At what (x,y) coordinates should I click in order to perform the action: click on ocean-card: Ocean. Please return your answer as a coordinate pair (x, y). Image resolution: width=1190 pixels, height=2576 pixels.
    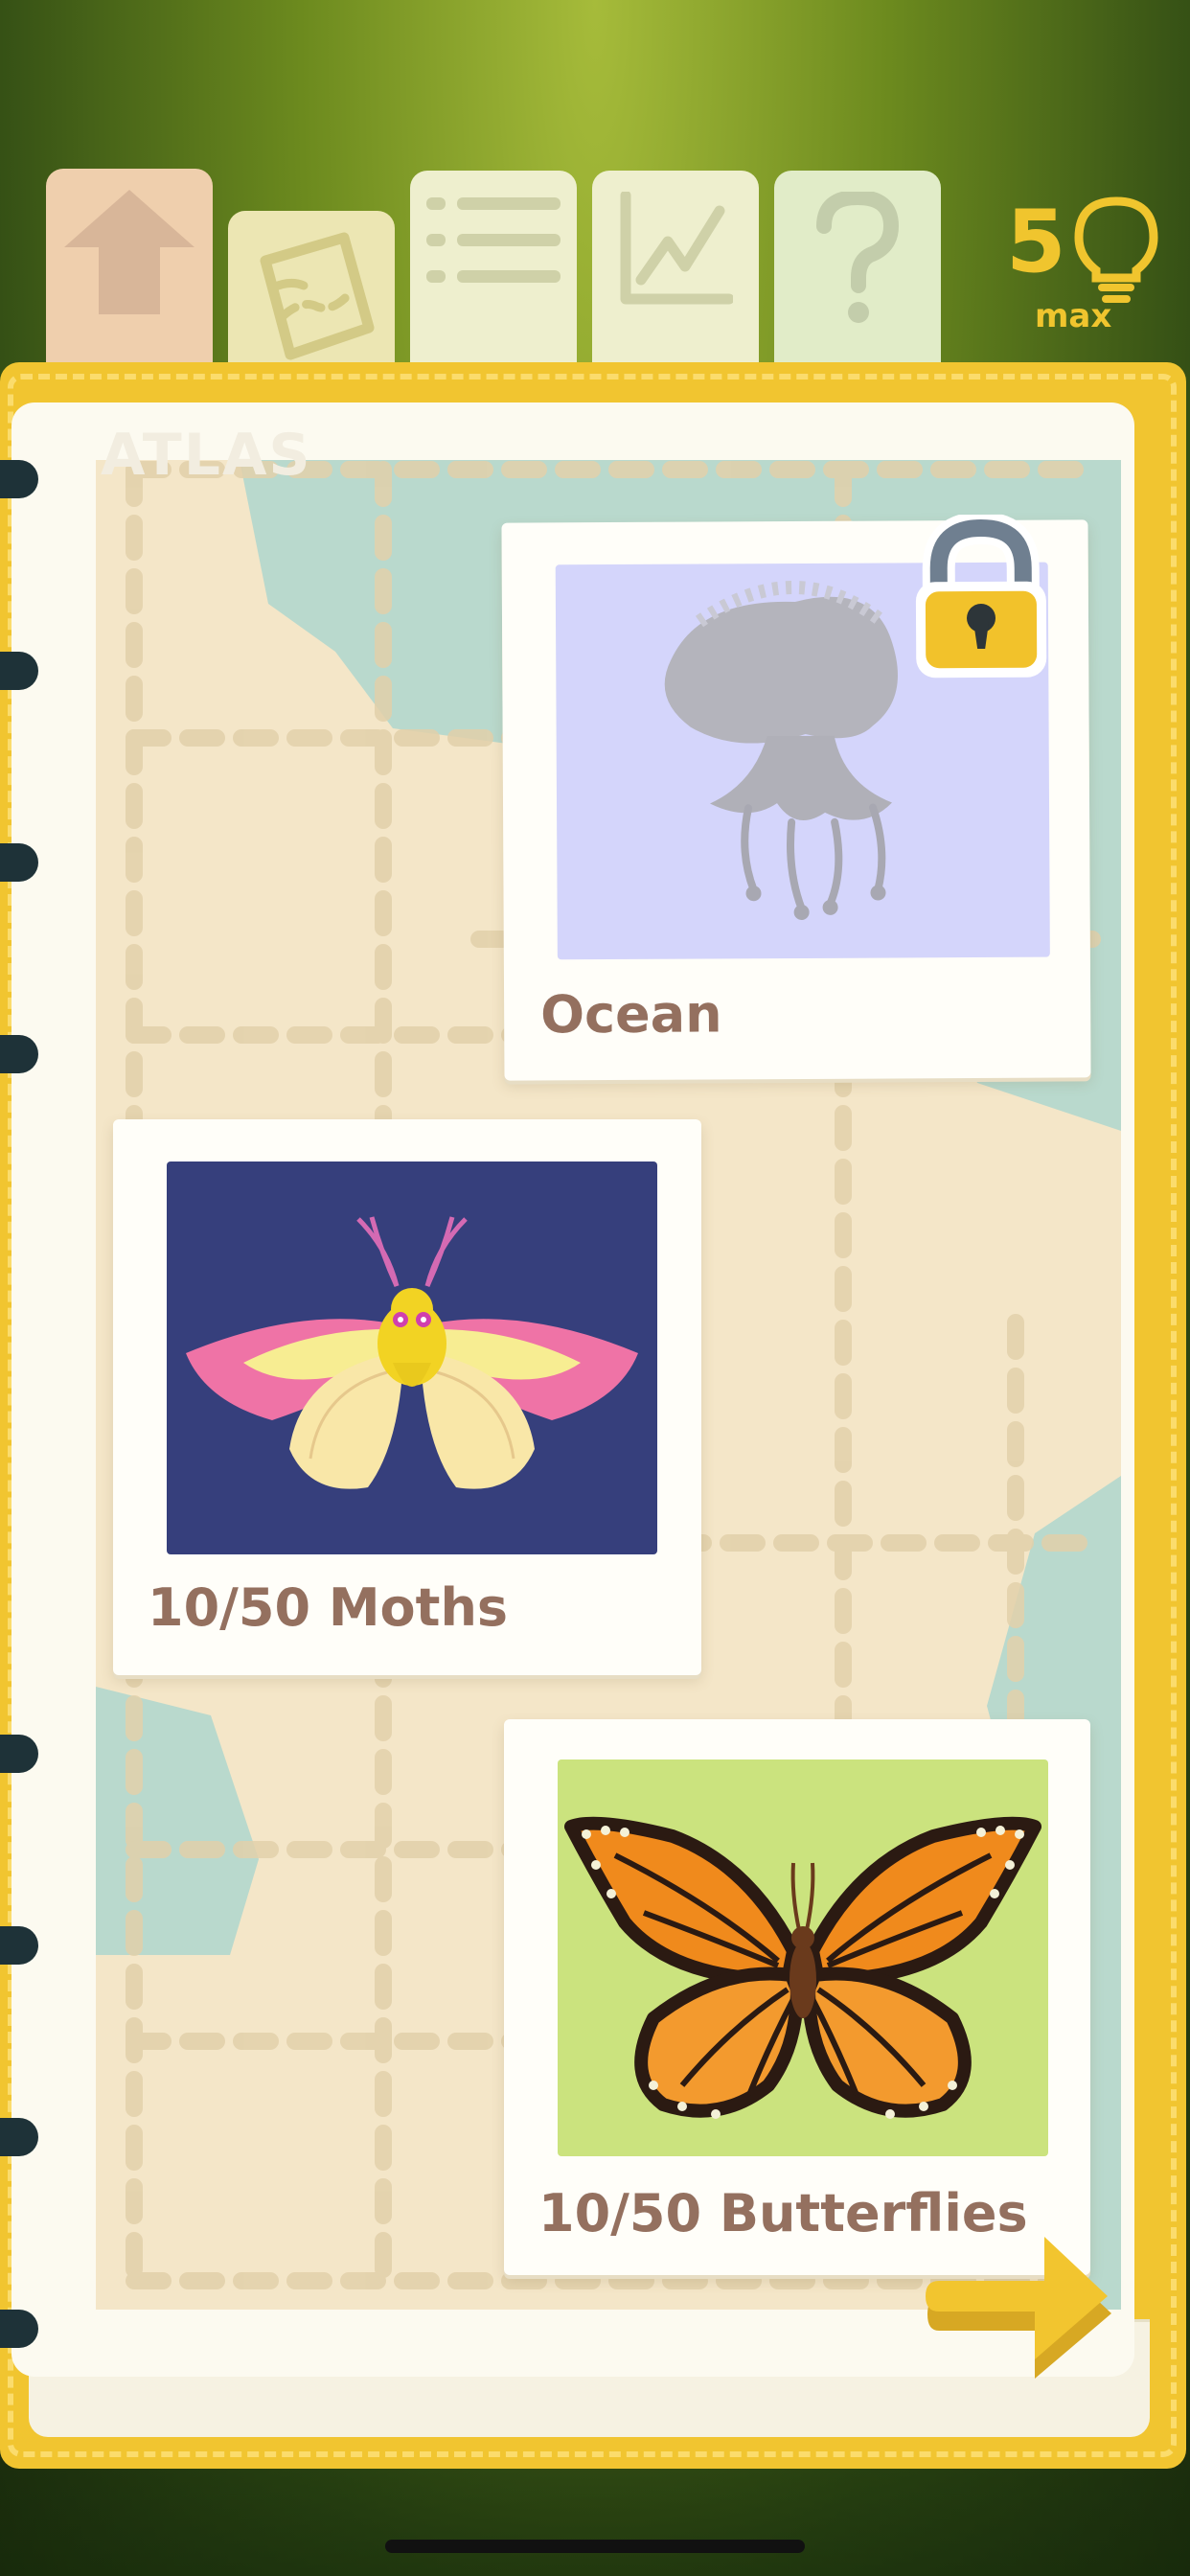
    Looking at the image, I should click on (796, 797).